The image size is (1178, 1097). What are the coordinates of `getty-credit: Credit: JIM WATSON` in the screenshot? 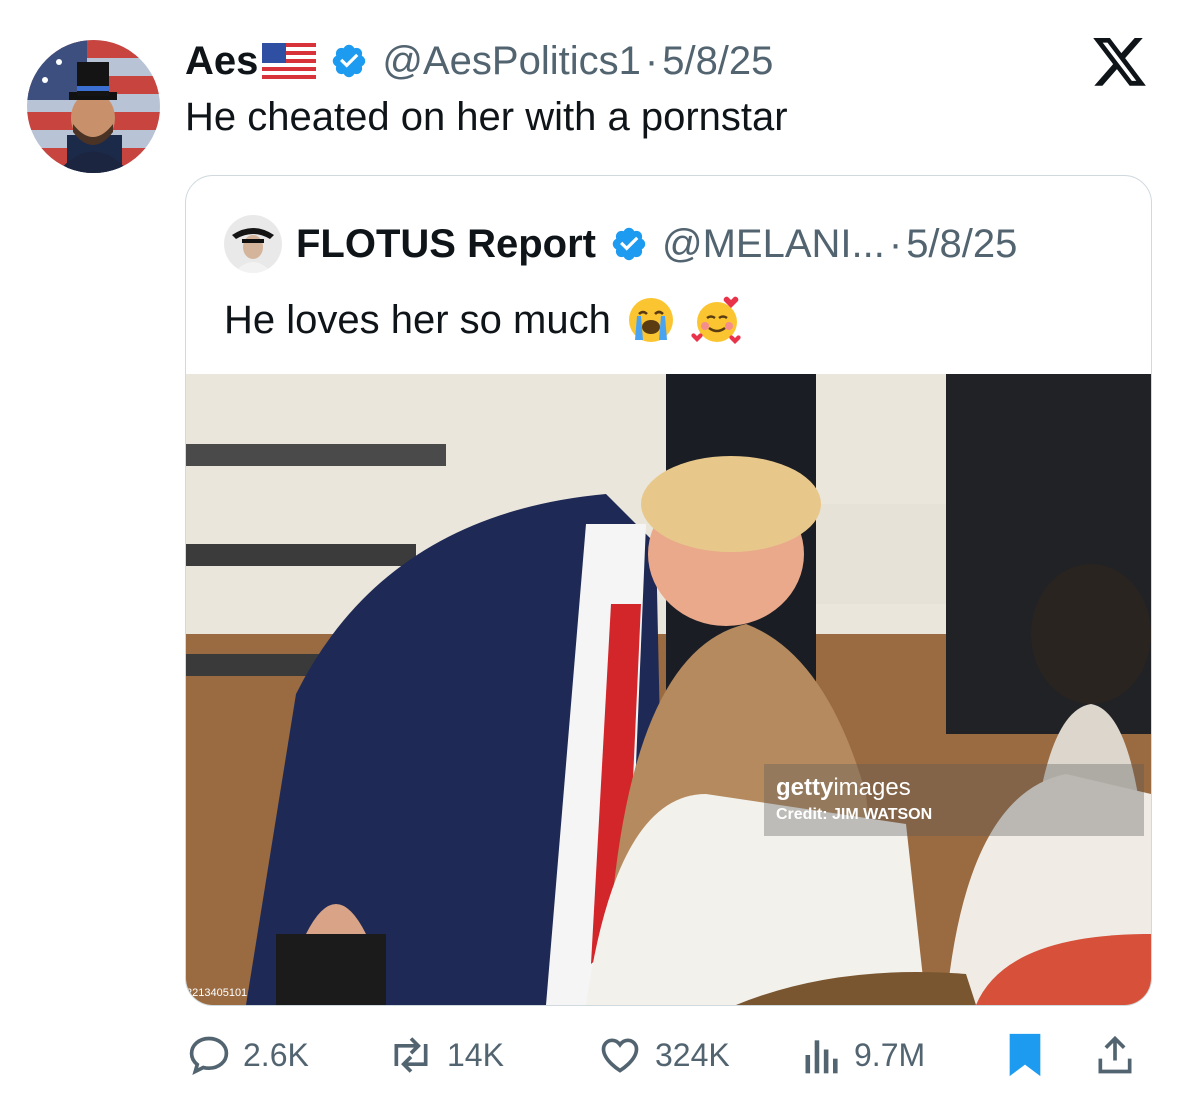 It's located at (854, 814).